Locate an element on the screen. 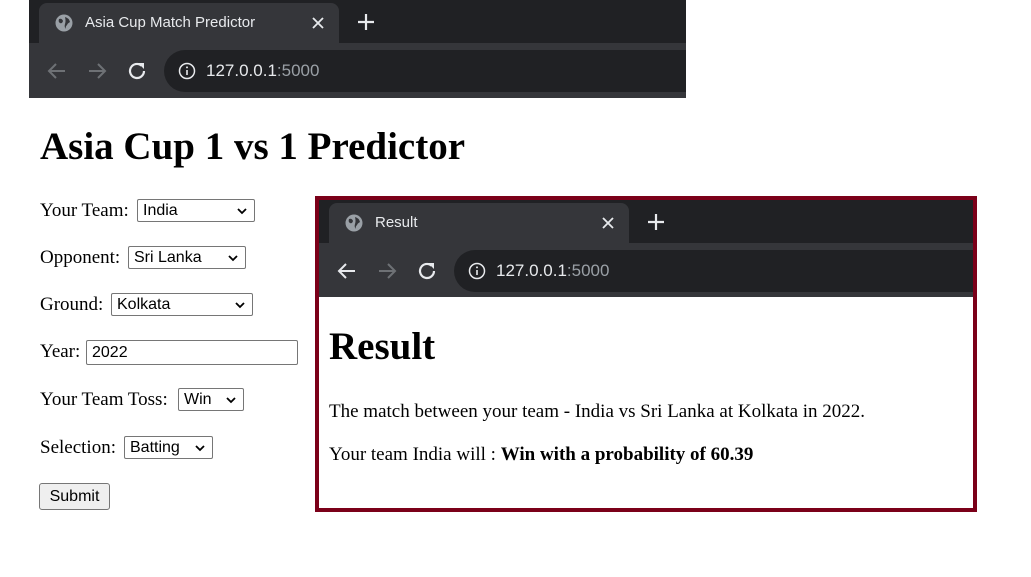 This screenshot has width=1031, height=577. toss-label: Your Team Toss: is located at coordinates (104, 399).